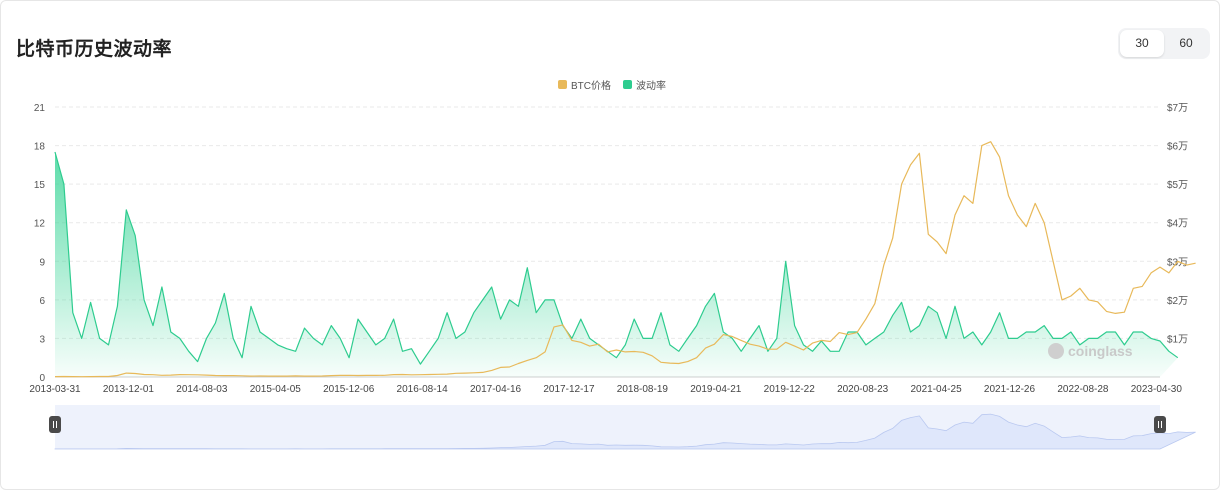 This screenshot has height=492, width=1222. What do you see at coordinates (129, 389) in the screenshot?
I see `x-tick-label: 2013-12-01` at bounding box center [129, 389].